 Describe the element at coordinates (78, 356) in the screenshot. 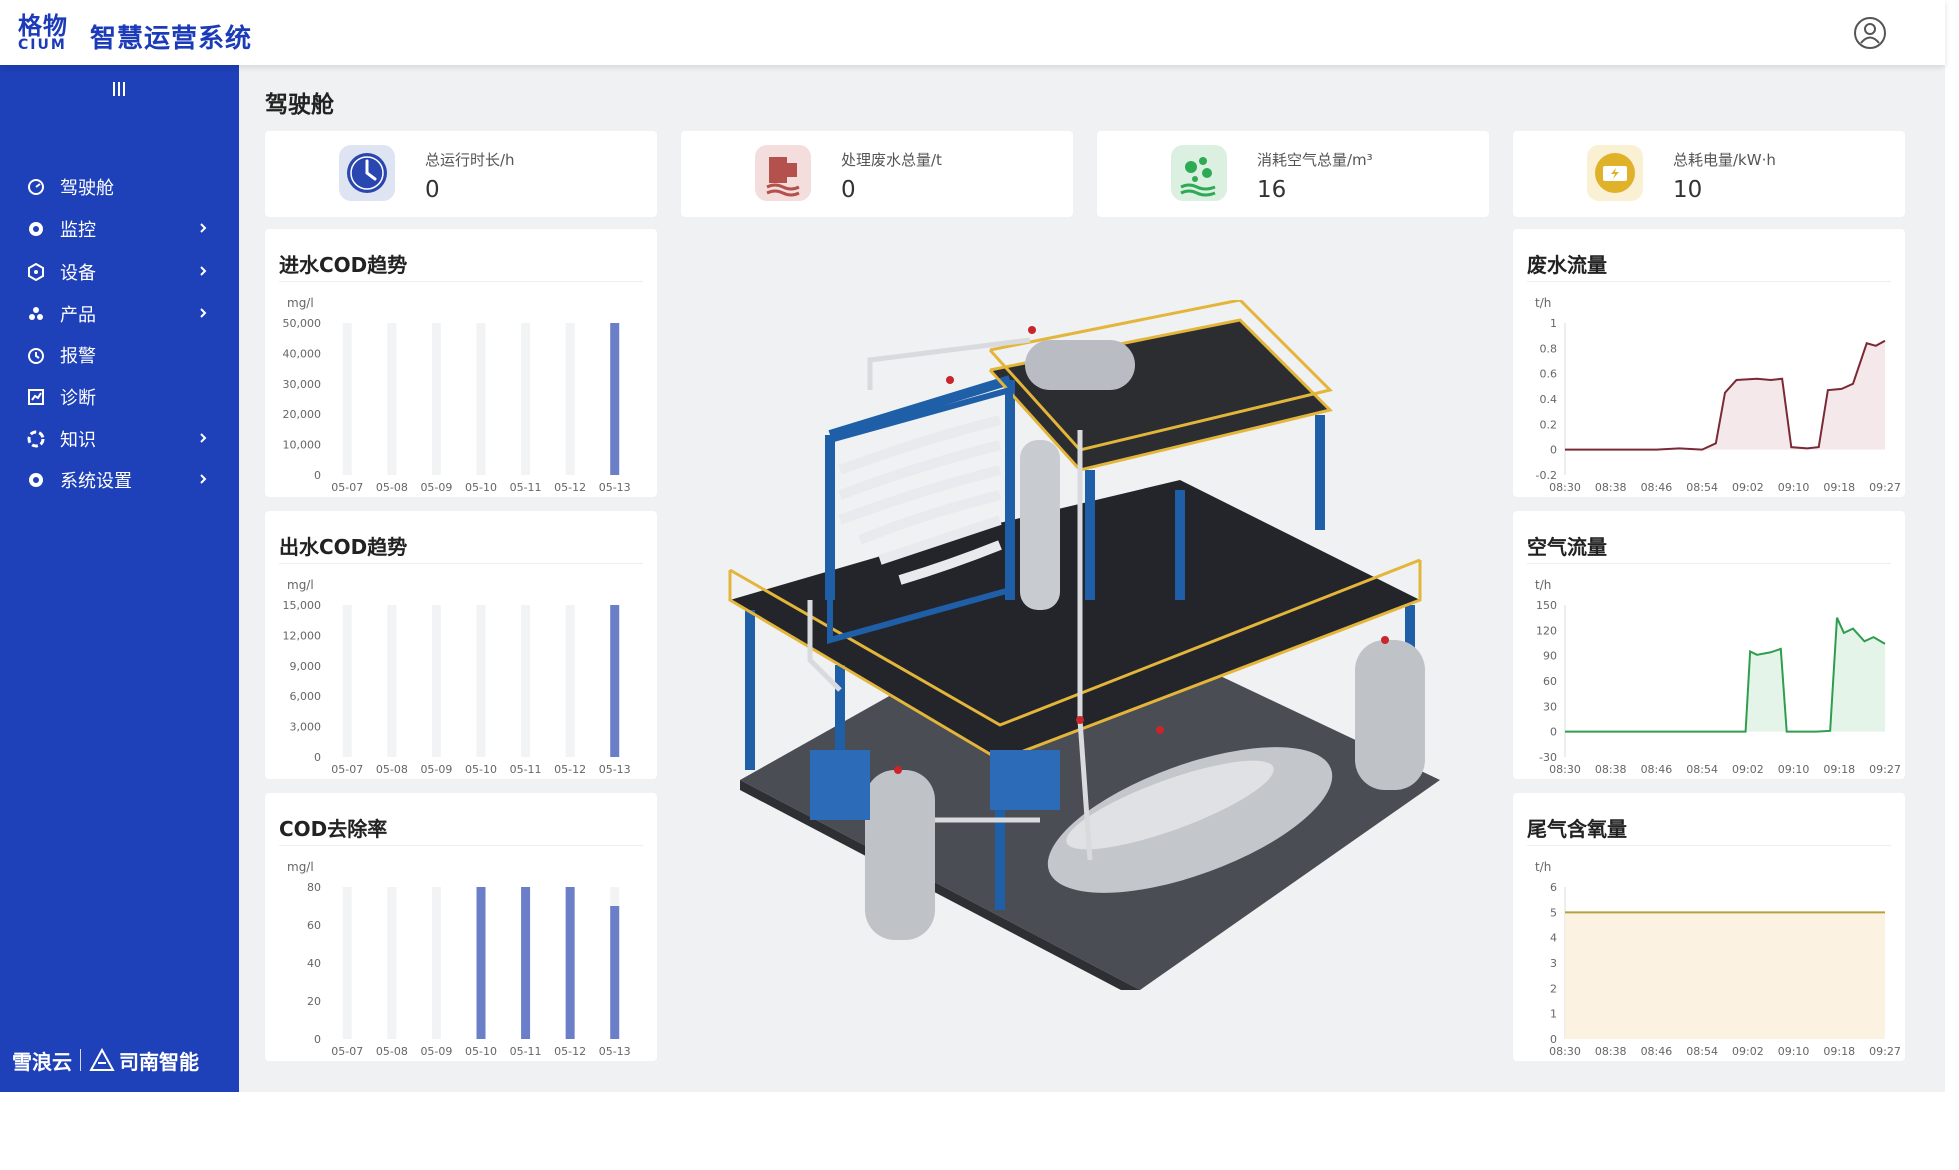

I see `sidebar-item-label: 报警` at that location.